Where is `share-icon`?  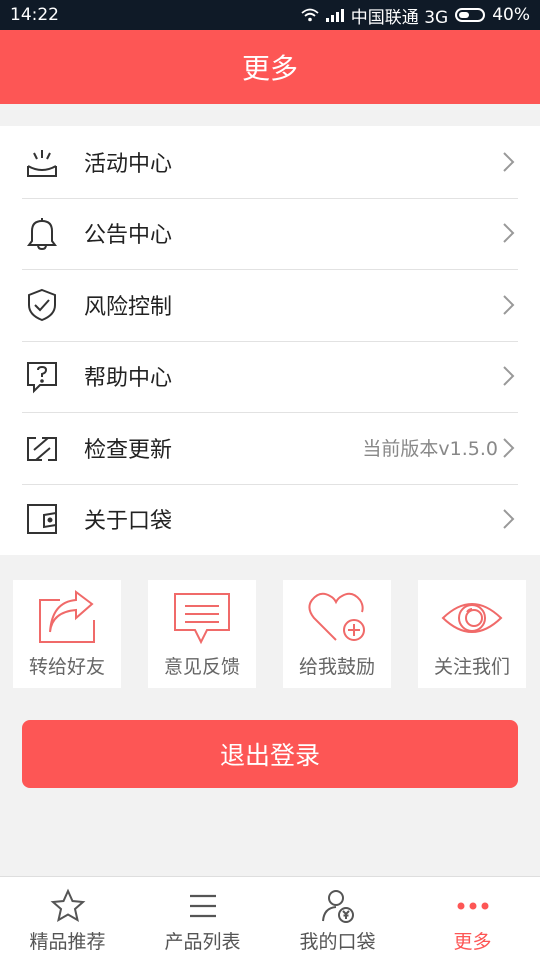
share-icon is located at coordinates (67, 616).